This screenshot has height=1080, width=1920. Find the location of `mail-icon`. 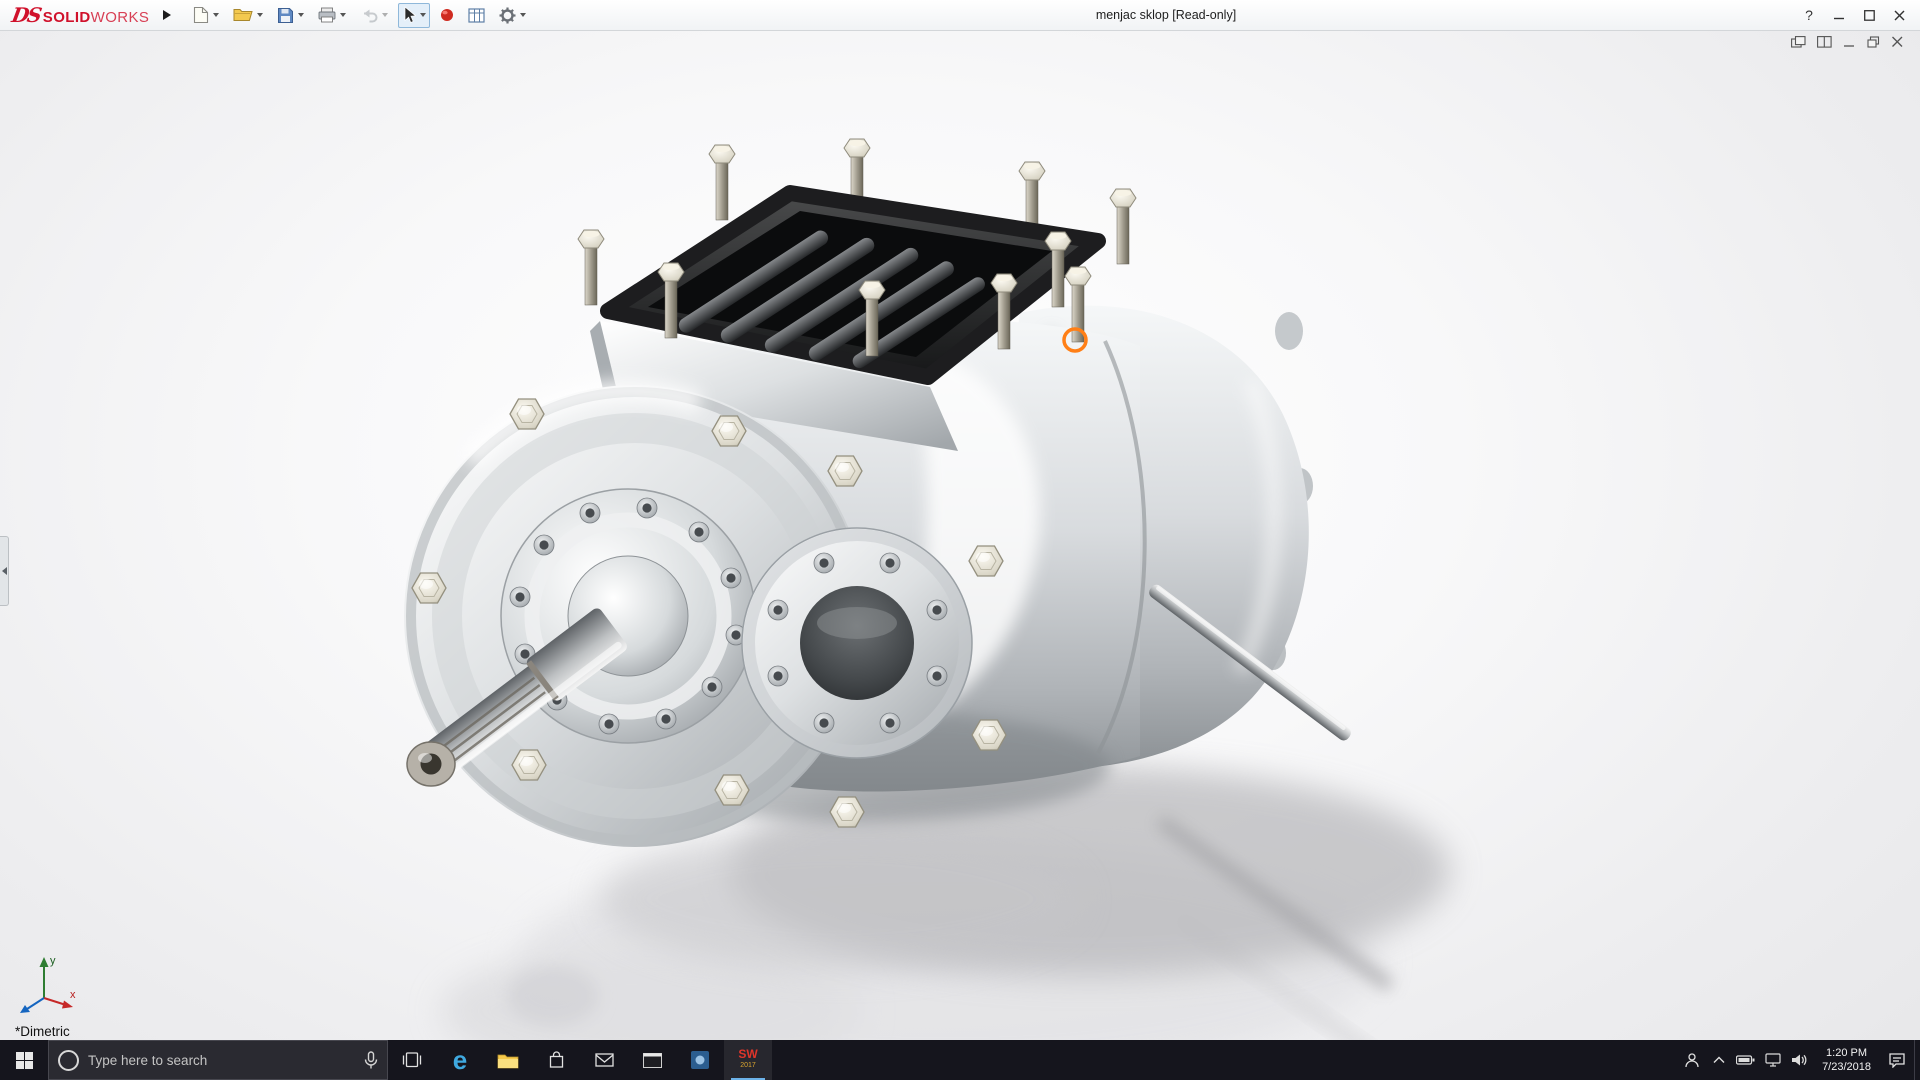

mail-icon is located at coordinates (604, 1060).